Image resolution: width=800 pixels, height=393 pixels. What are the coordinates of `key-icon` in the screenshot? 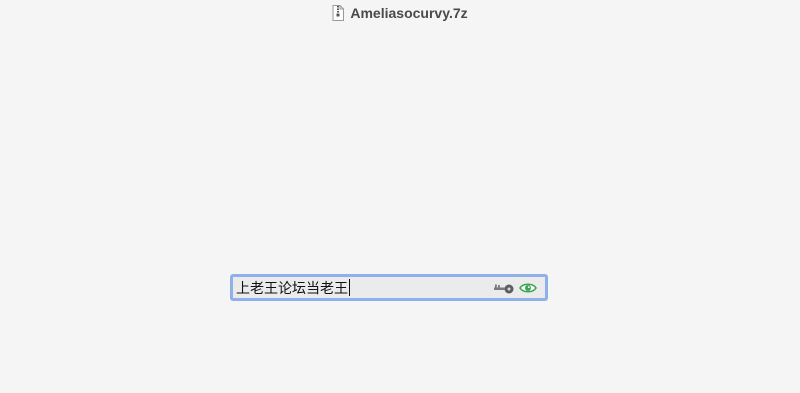 It's located at (504, 287).